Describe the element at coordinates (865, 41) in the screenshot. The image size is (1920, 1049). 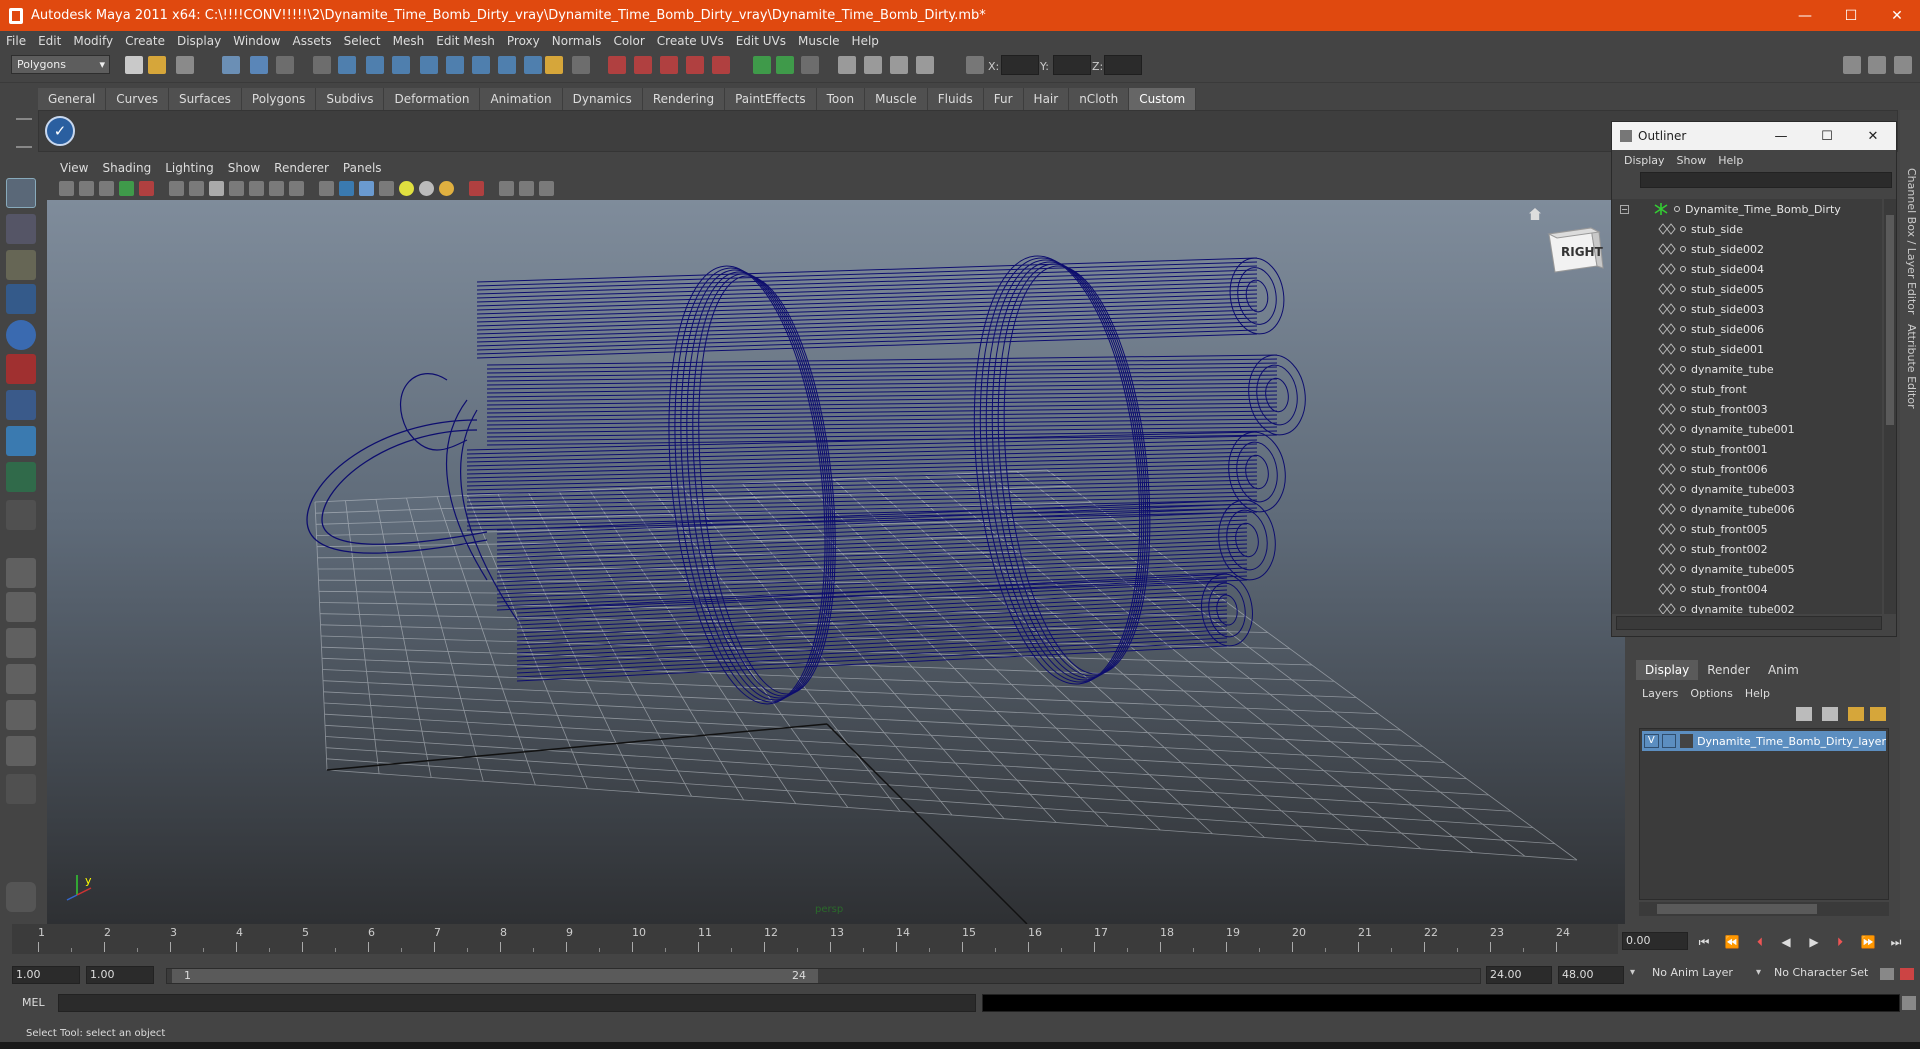
I see `menu-help: Help` at that location.